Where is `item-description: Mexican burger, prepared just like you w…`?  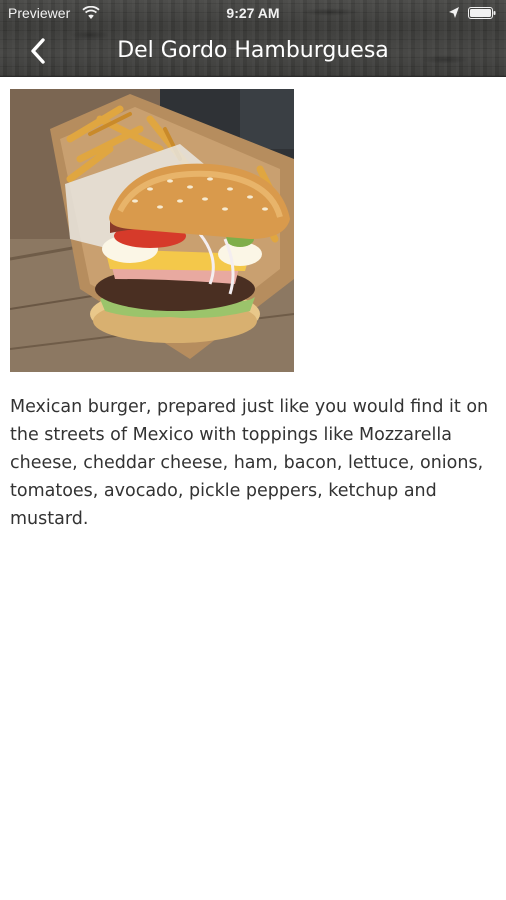
item-description: Mexican burger, prepared just like you w… is located at coordinates (249, 463).